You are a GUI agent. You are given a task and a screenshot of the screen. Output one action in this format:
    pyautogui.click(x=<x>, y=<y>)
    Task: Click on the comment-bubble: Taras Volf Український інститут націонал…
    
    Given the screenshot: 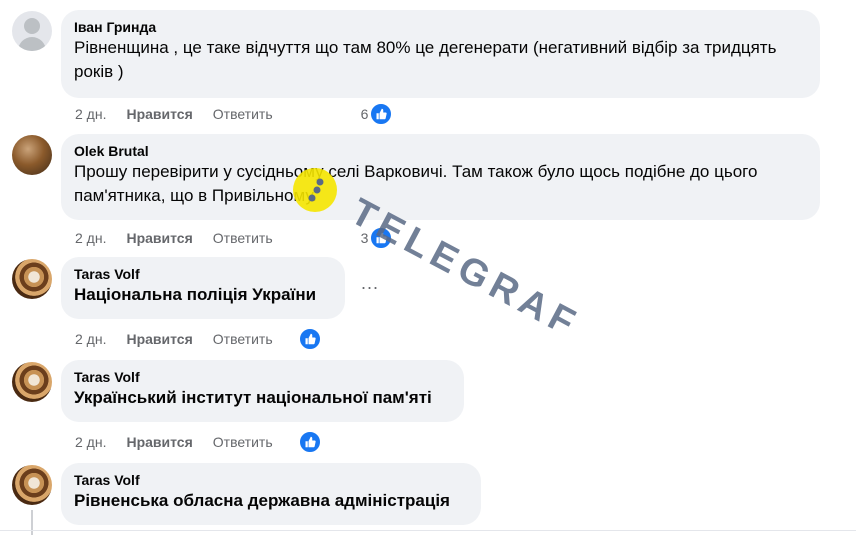 What is the action you would take?
    pyautogui.click(x=262, y=391)
    